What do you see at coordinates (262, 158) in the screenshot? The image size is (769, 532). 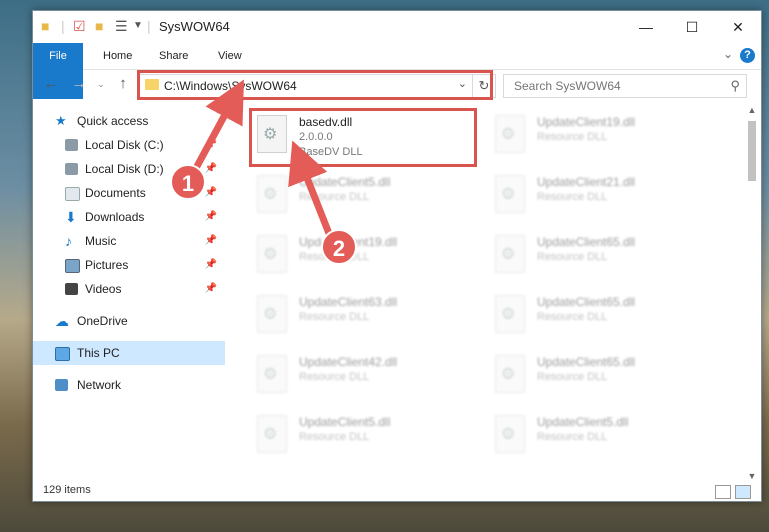 I see `annotation-arrows` at bounding box center [262, 158].